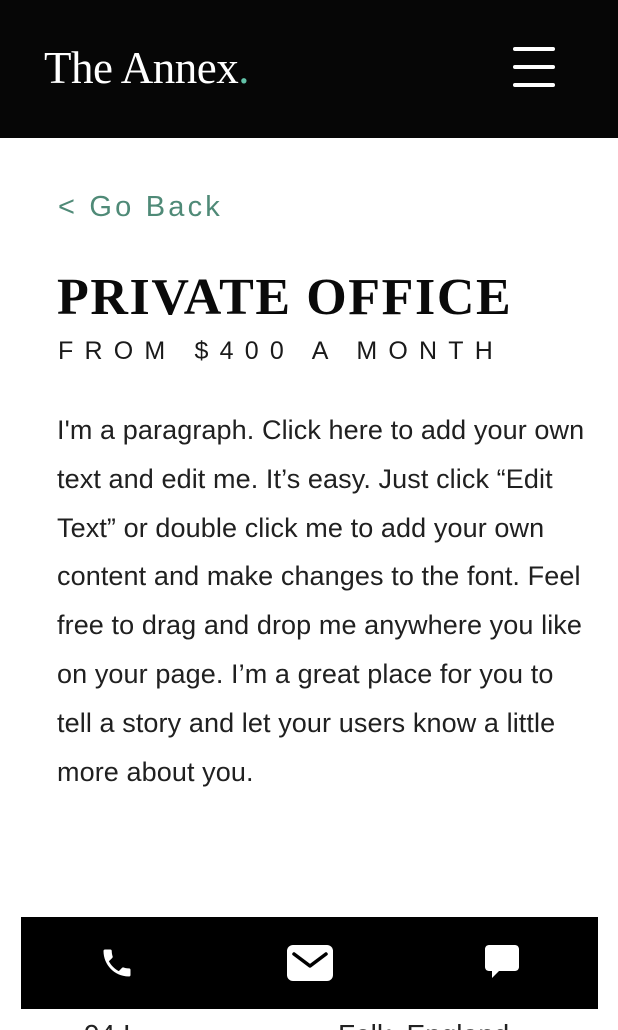 This screenshot has height=1030, width=618. I want to click on footer-address-right: Folk, England, so click(423, 1024).